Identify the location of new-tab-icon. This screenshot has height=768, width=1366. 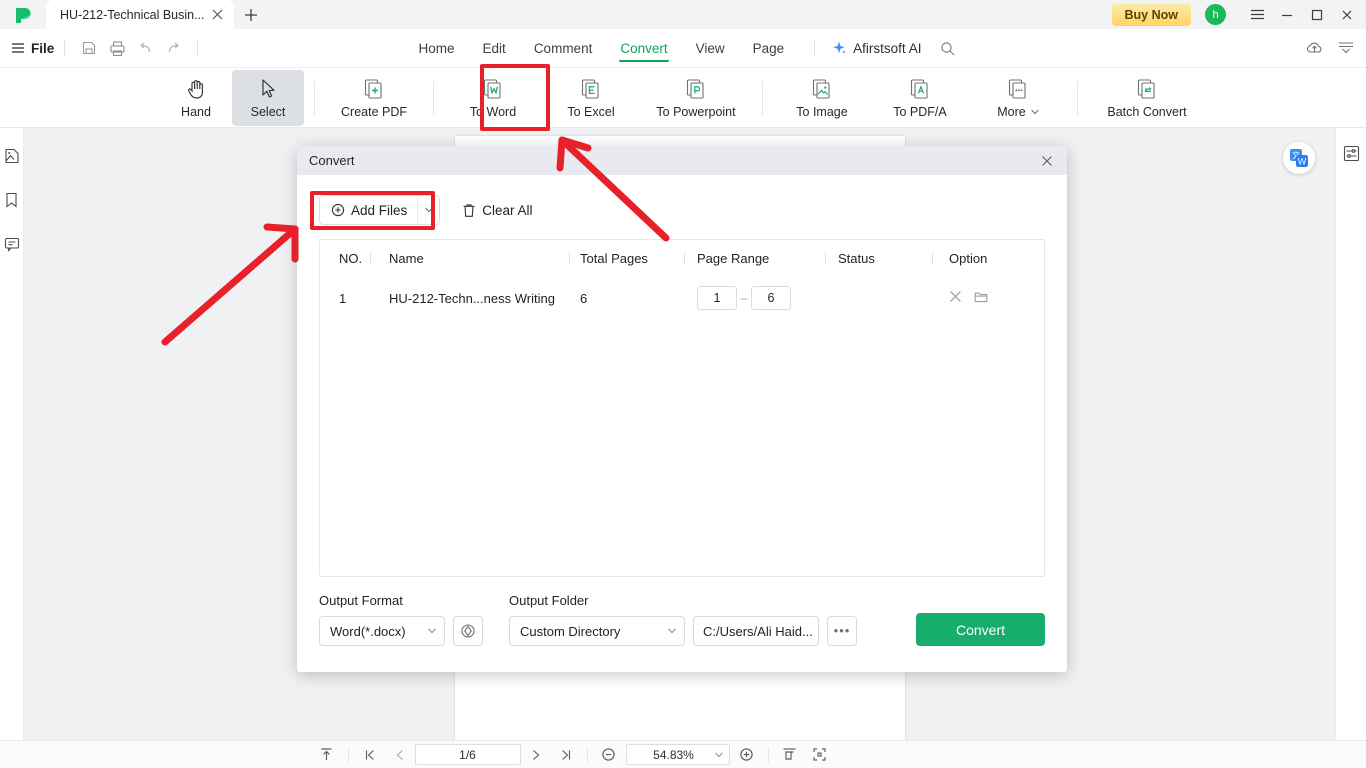
(251, 14).